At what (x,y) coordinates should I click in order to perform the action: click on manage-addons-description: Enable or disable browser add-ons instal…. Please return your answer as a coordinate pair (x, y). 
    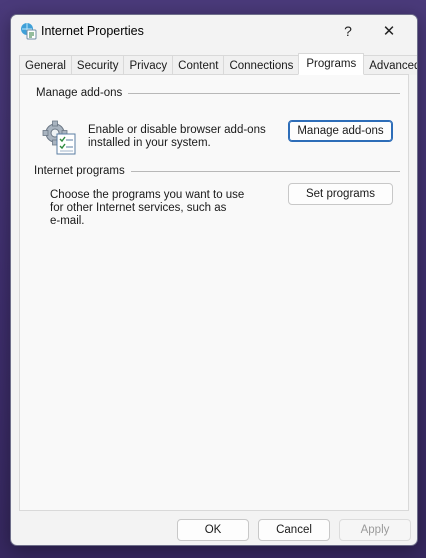
    Looking at the image, I should click on (177, 137).